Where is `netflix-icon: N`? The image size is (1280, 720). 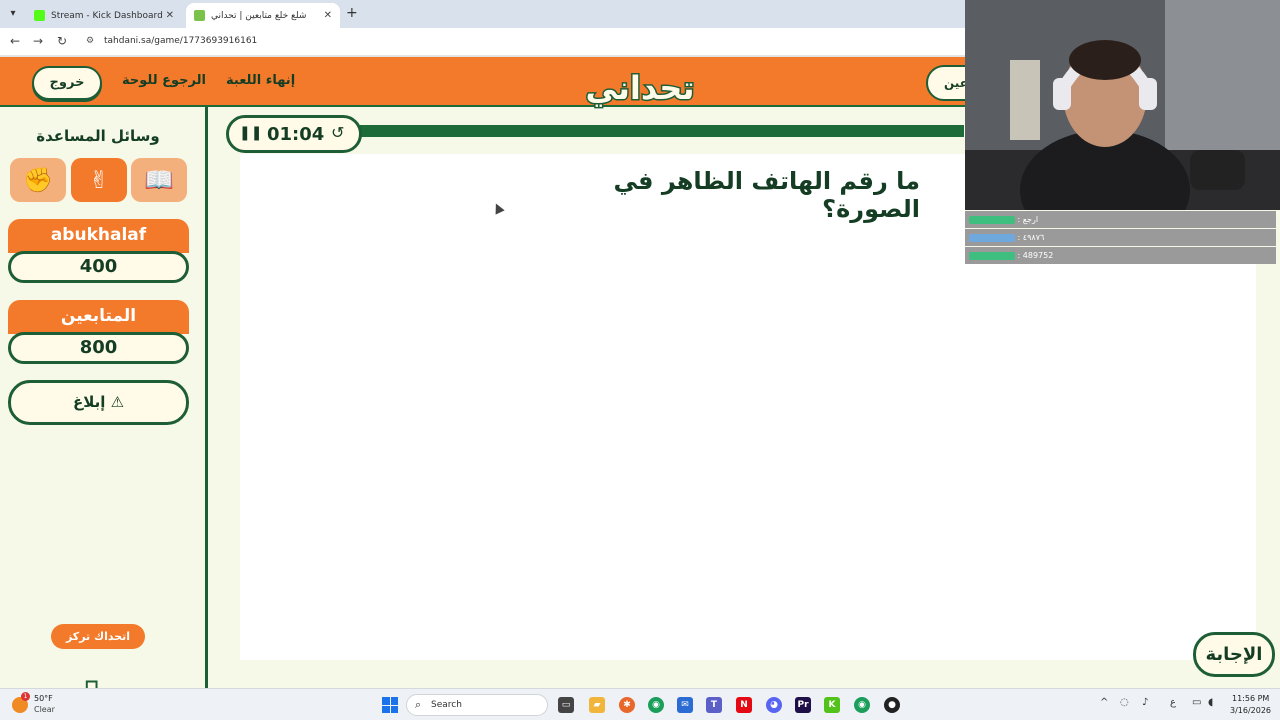
netflix-icon: N is located at coordinates (744, 705).